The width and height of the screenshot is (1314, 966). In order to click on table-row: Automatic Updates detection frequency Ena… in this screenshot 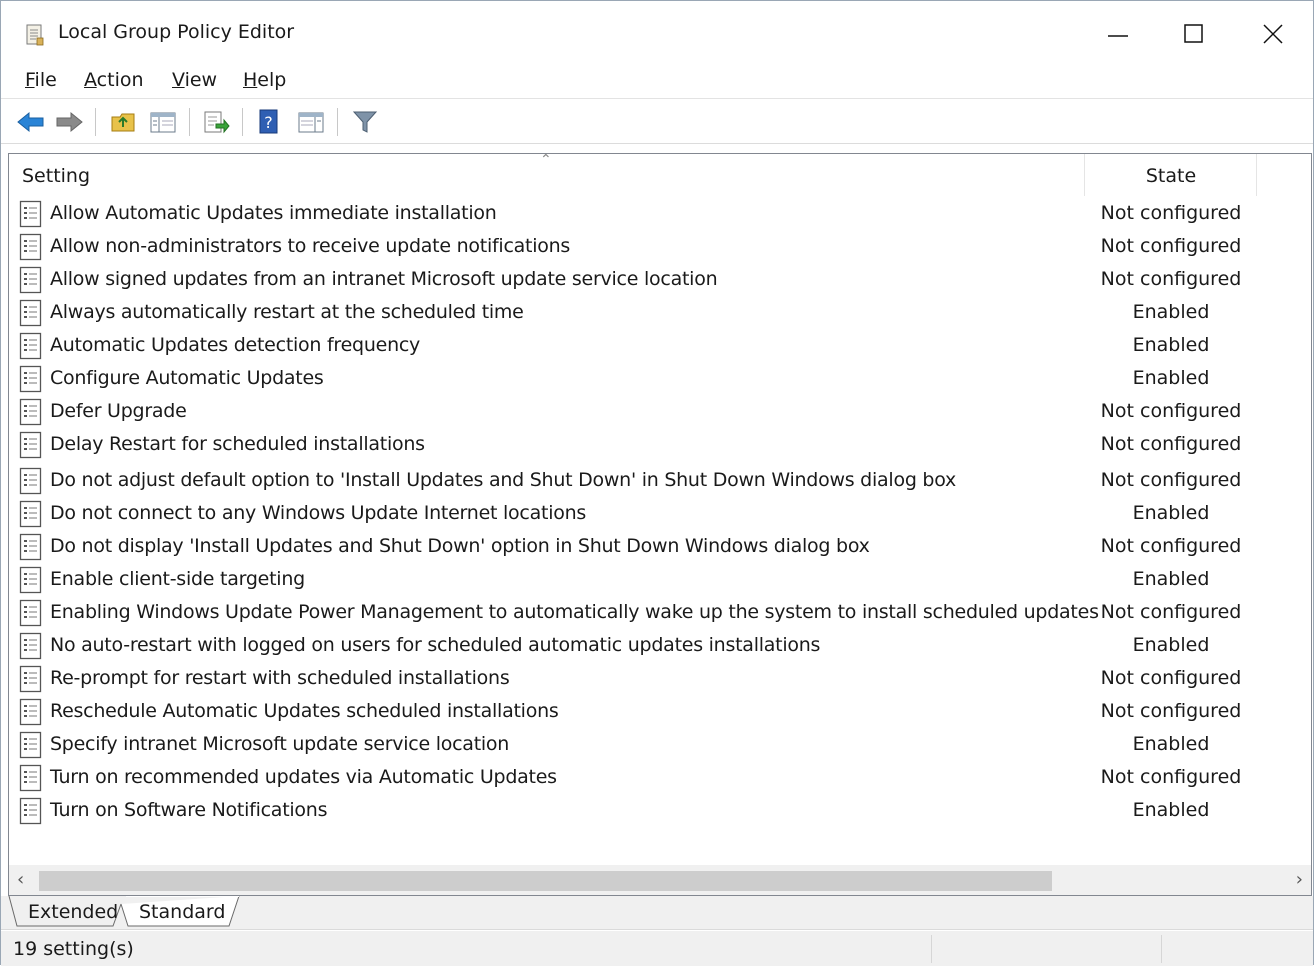, I will do `click(659, 346)`.